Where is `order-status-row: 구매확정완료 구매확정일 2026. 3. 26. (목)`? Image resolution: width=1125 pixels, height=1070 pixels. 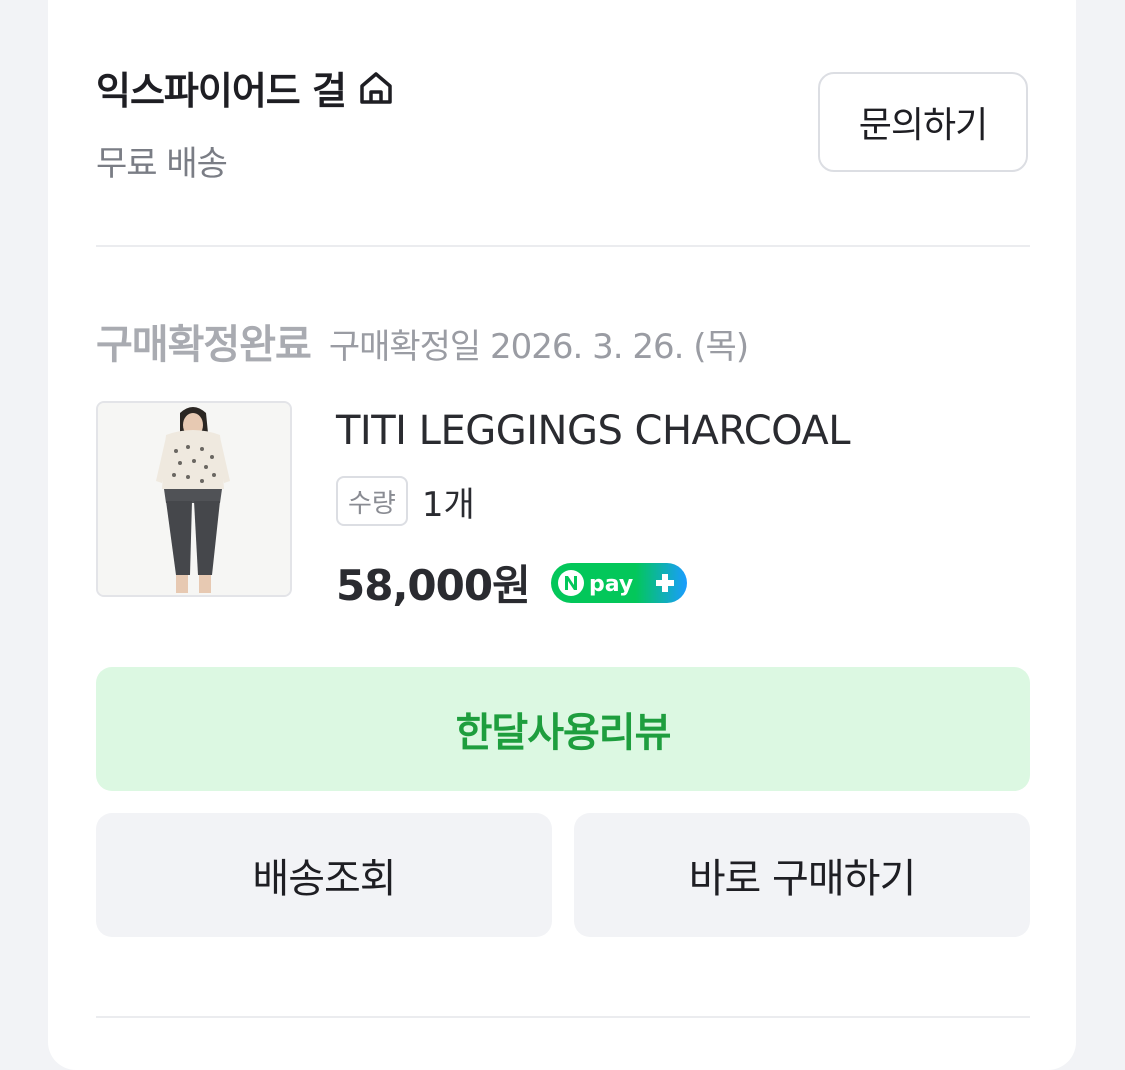
order-status-row: 구매확정완료 구매확정일 2026. 3. 26. (목) is located at coordinates (422, 341).